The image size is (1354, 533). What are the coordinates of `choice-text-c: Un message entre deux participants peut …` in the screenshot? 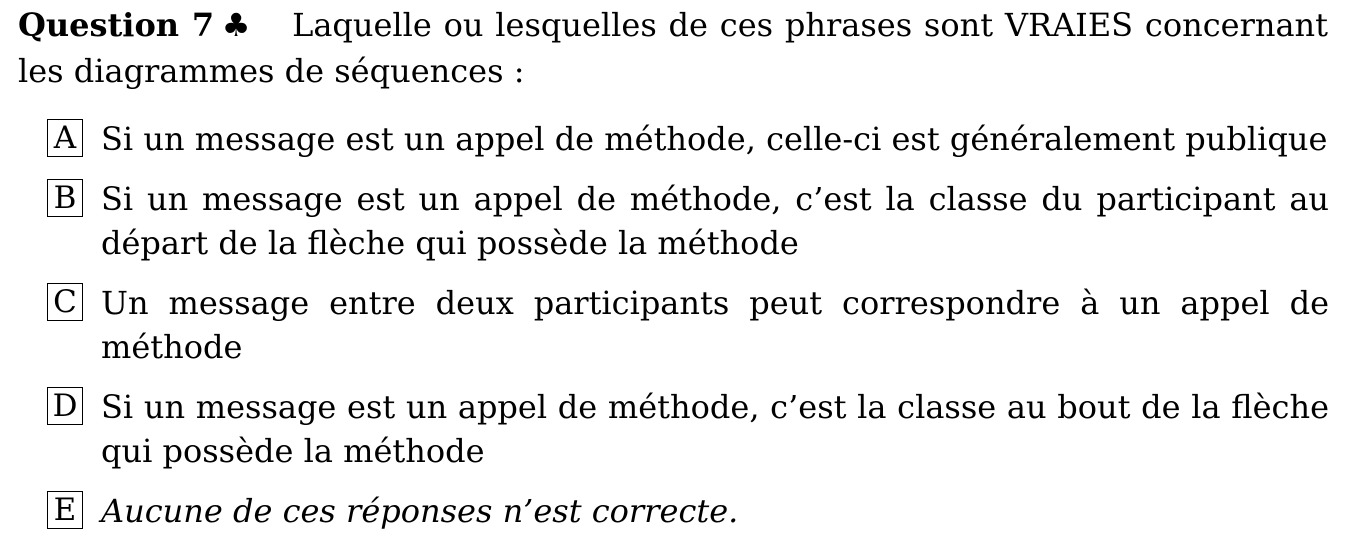 It's located at (715, 325).